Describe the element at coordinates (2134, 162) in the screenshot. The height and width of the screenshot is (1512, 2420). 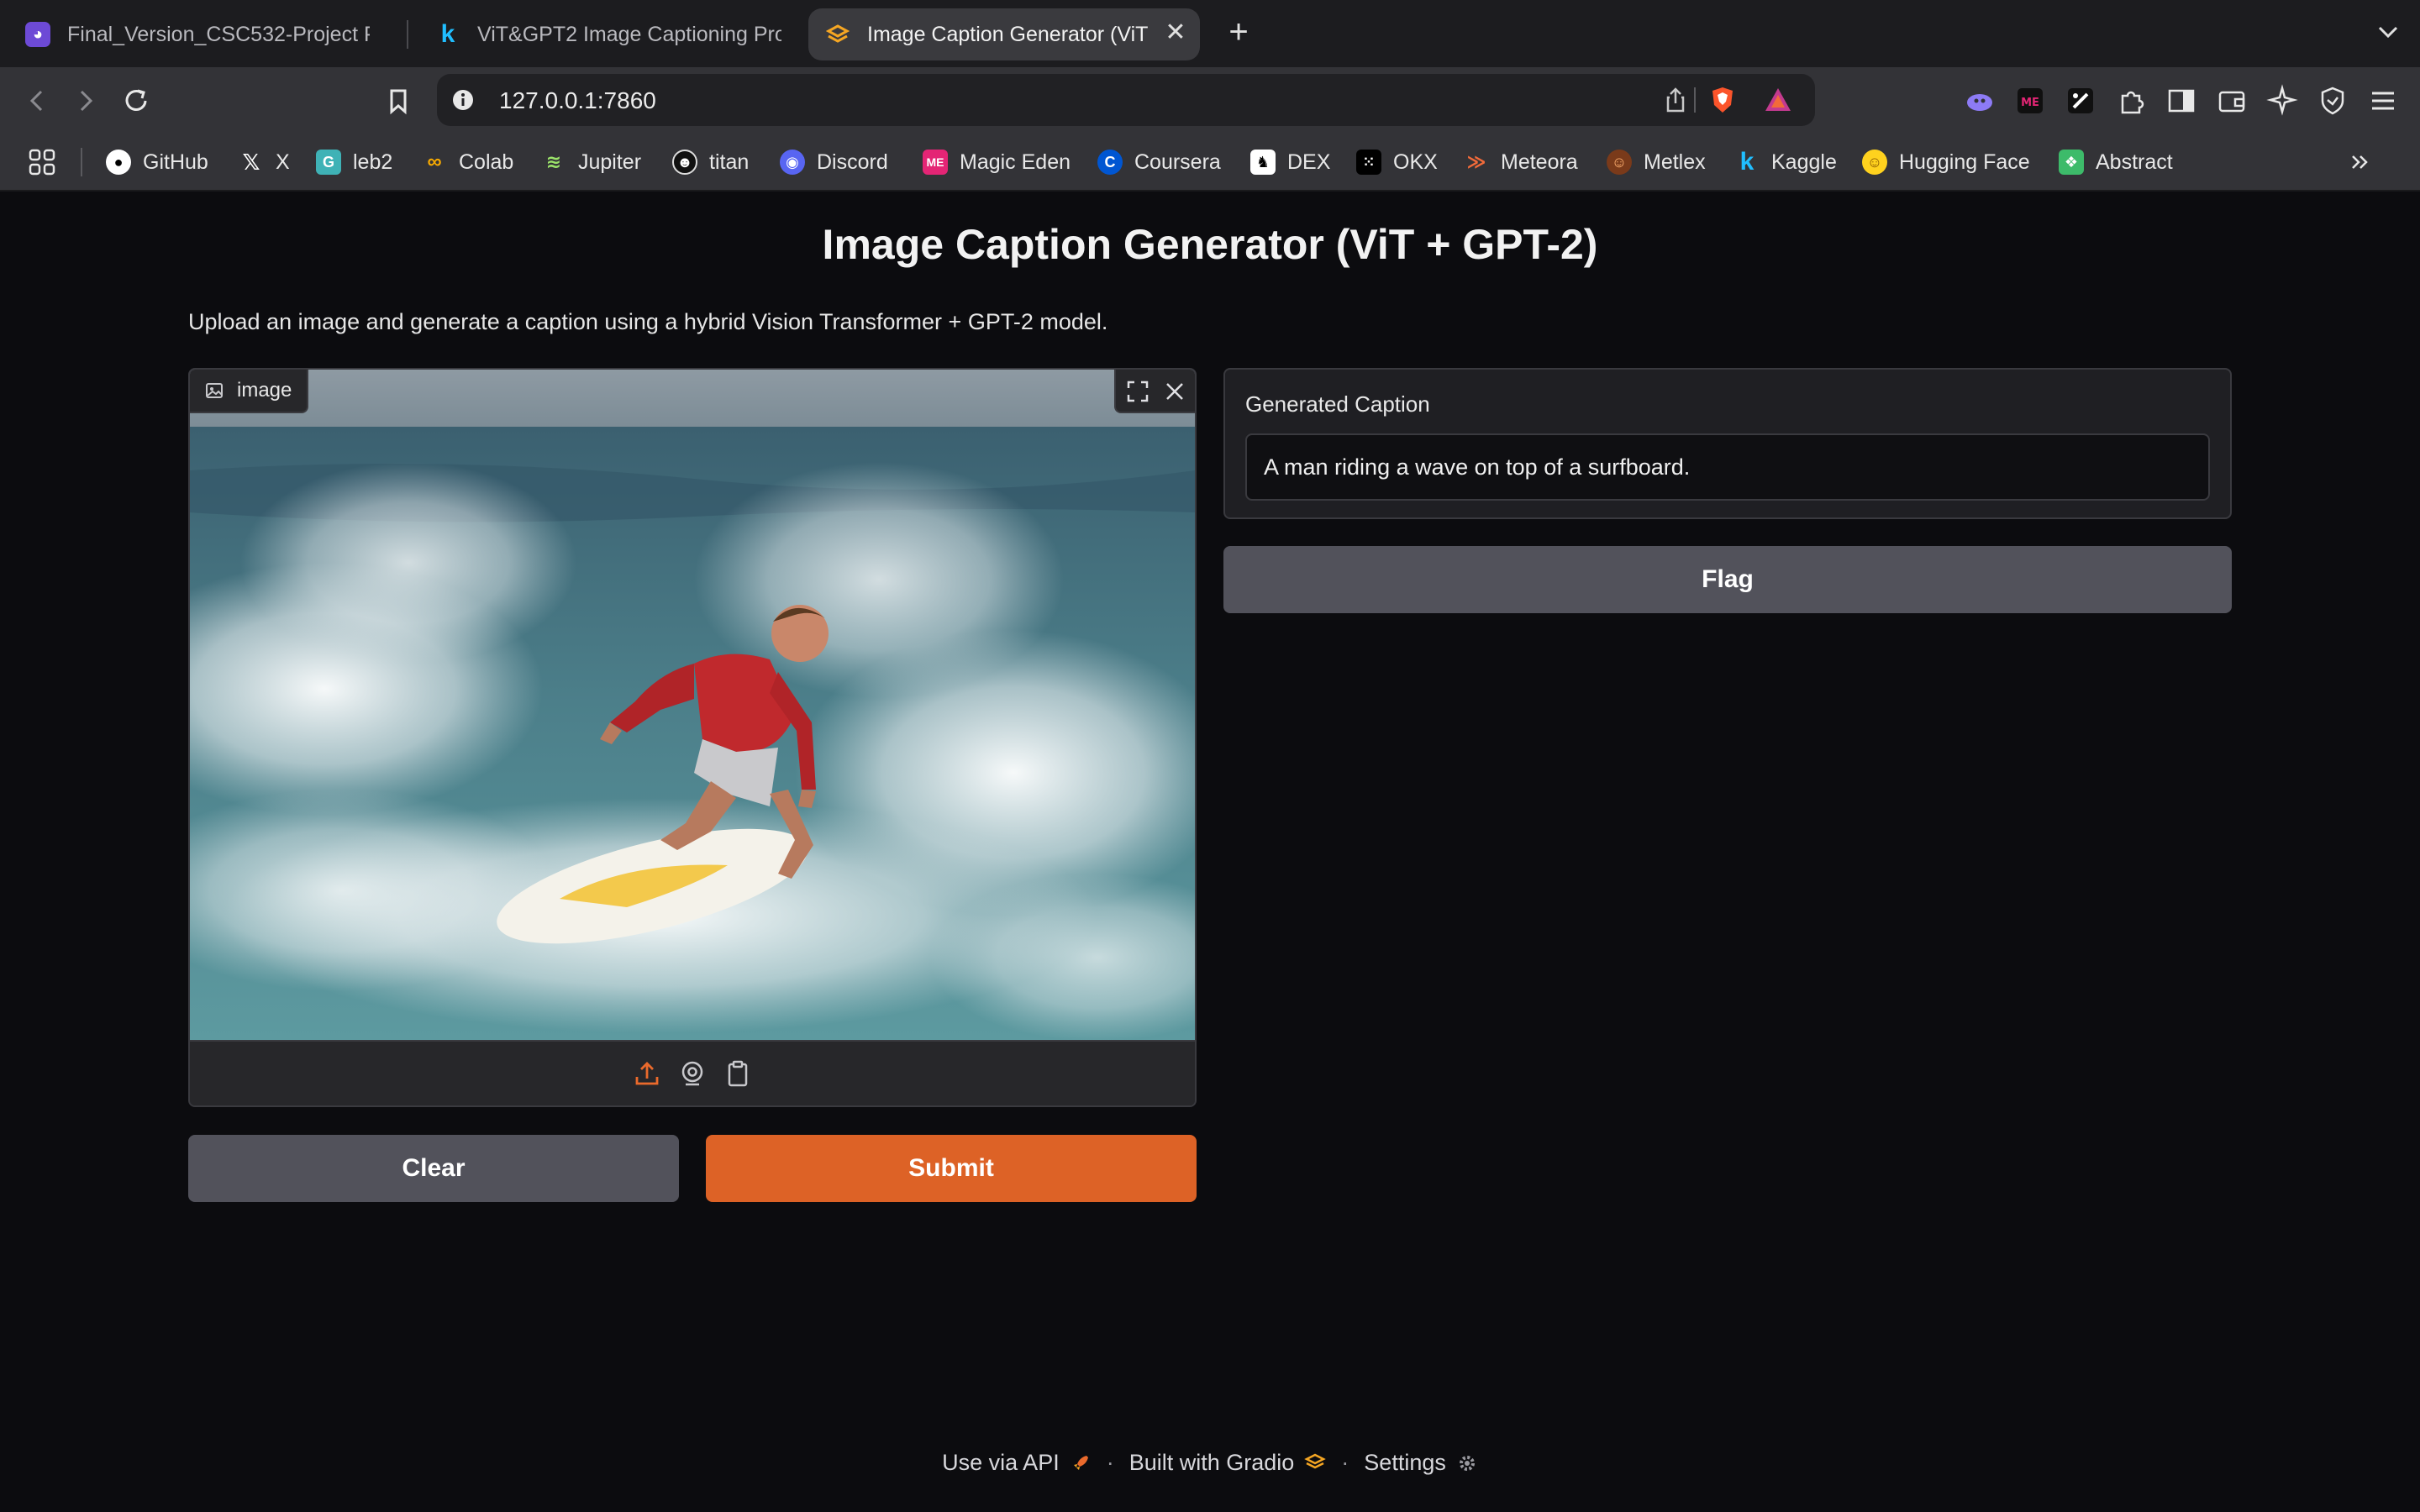
I see `bookmark-label: Abstract` at that location.